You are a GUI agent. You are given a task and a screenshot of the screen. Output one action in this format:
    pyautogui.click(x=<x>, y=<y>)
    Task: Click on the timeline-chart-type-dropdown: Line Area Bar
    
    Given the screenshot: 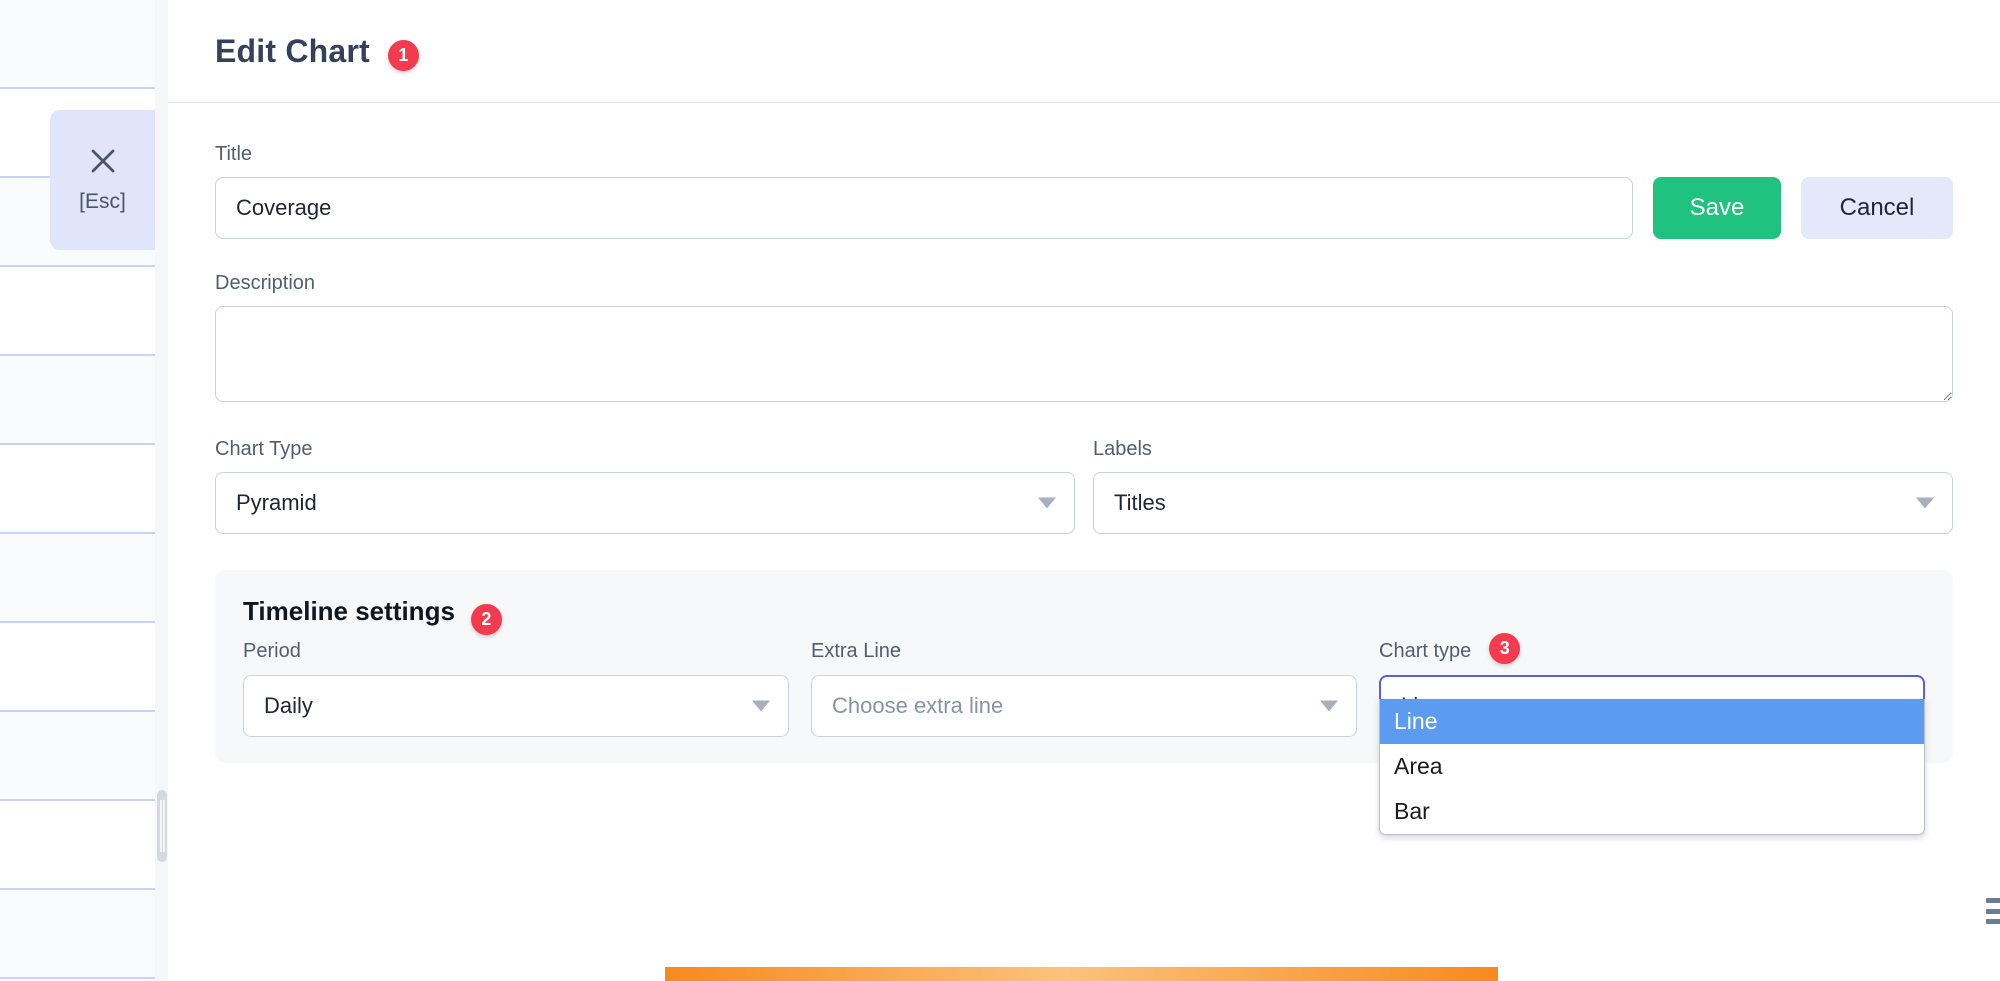 What is the action you would take?
    pyautogui.click(x=1652, y=767)
    